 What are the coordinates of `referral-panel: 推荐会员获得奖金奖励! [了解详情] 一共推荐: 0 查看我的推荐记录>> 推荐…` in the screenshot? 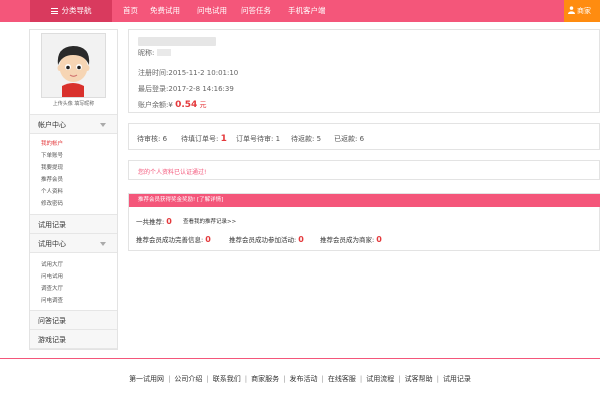 It's located at (364, 222).